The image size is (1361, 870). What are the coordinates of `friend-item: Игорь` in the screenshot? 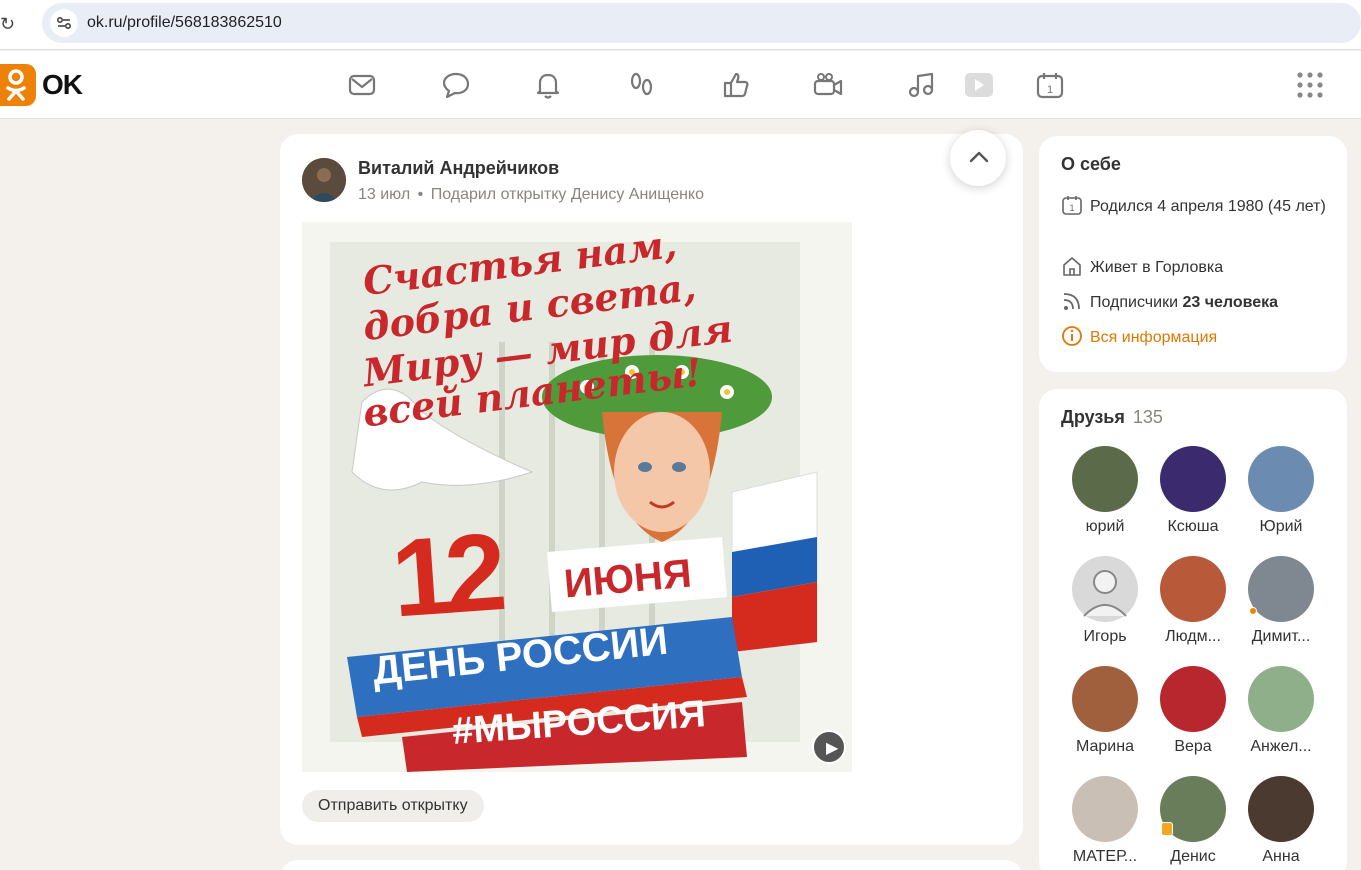 It's located at (1105, 611).